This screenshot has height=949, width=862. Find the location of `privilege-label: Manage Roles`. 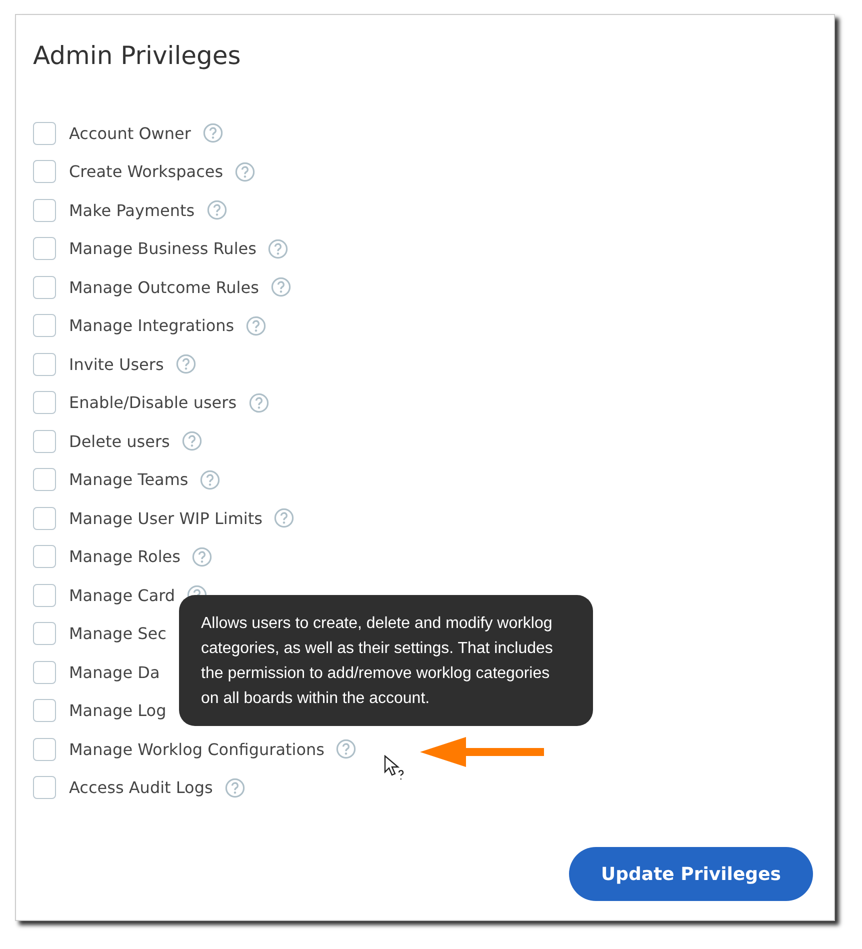

privilege-label: Manage Roles is located at coordinates (124, 556).